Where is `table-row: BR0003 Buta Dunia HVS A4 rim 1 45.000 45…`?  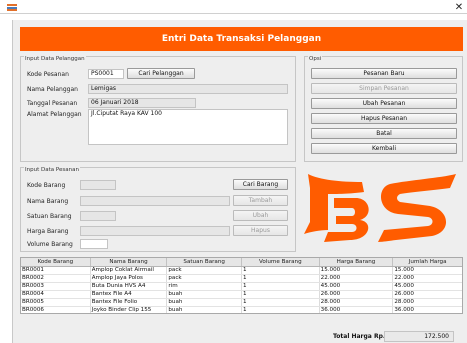 table-row: BR0003 Buta Dunia HVS A4 rim 1 45.000 45… is located at coordinates (241, 287).